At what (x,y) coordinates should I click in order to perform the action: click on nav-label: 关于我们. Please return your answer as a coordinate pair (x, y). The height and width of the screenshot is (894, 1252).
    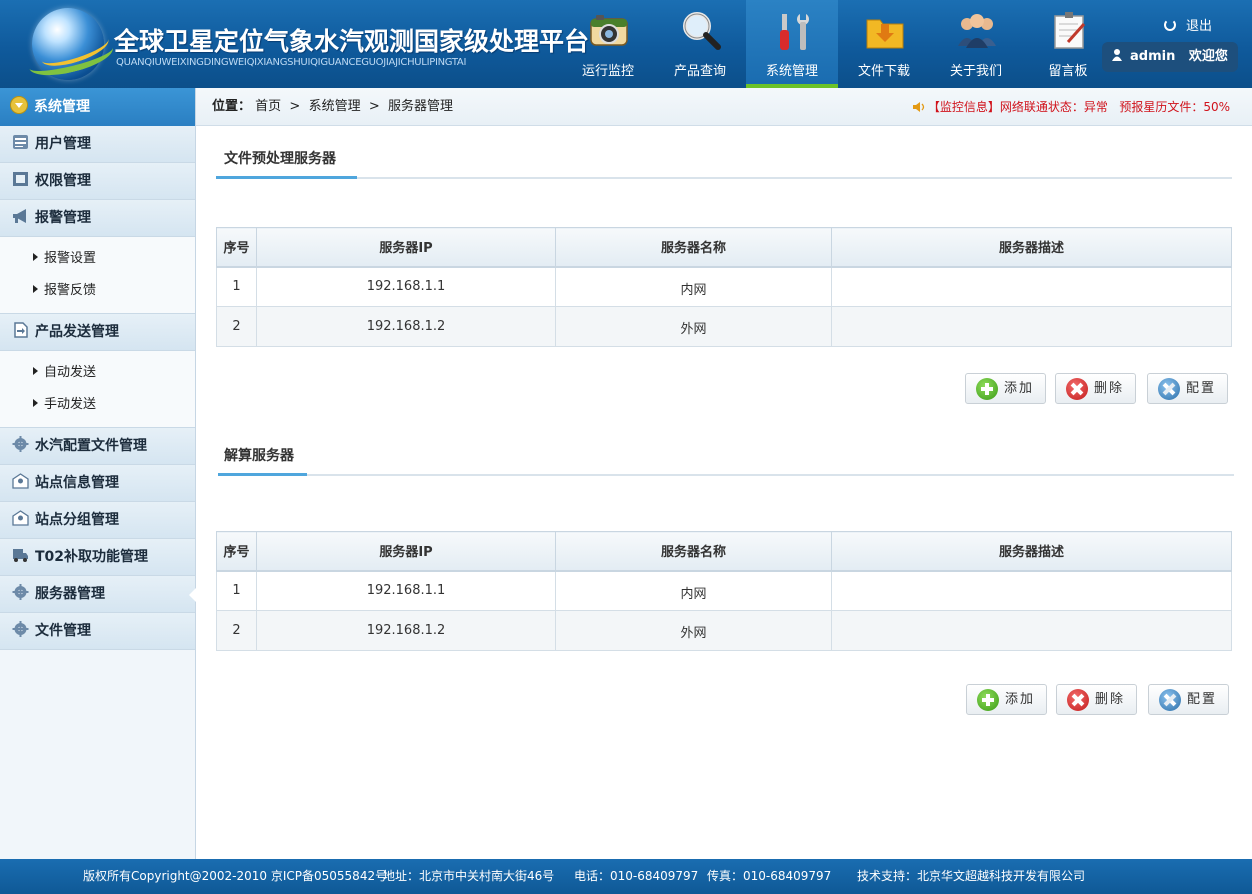
    Looking at the image, I should click on (975, 71).